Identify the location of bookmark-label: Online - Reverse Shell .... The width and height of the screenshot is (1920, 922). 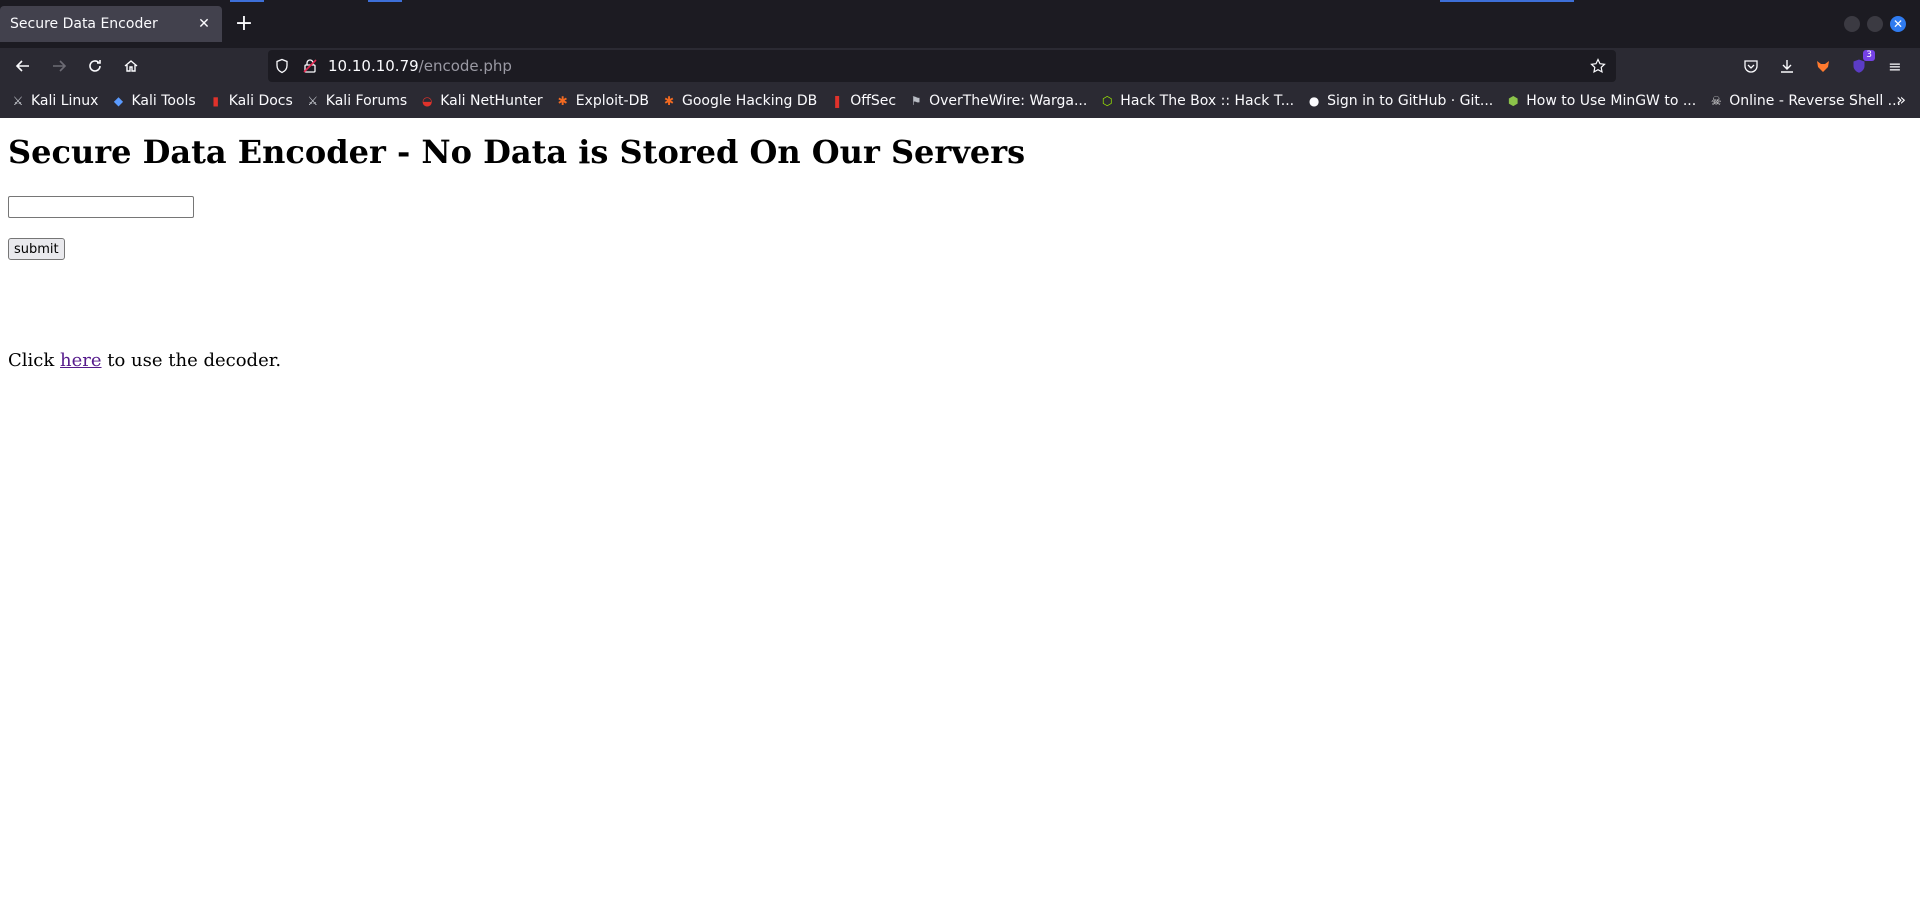
(1815, 101).